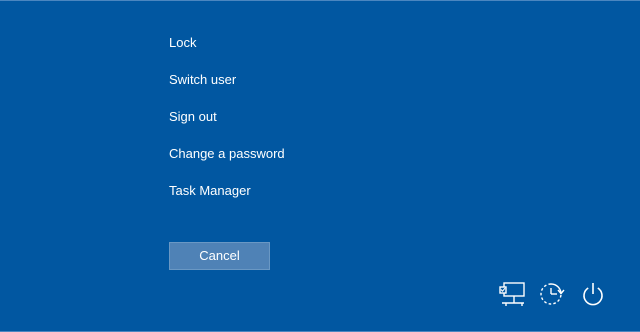 The width and height of the screenshot is (640, 332). I want to click on network-button, so click(512, 294).